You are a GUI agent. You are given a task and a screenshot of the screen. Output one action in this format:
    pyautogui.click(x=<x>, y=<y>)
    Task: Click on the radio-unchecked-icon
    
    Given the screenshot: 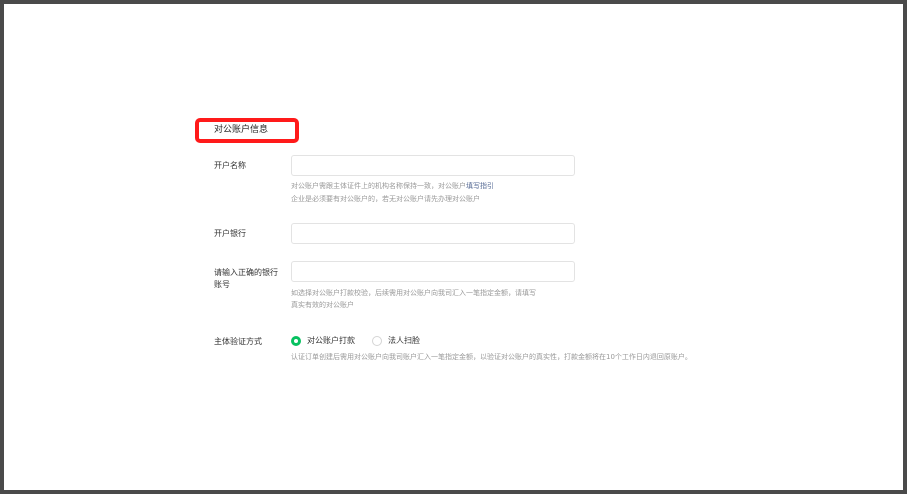 What is the action you would take?
    pyautogui.click(x=377, y=340)
    